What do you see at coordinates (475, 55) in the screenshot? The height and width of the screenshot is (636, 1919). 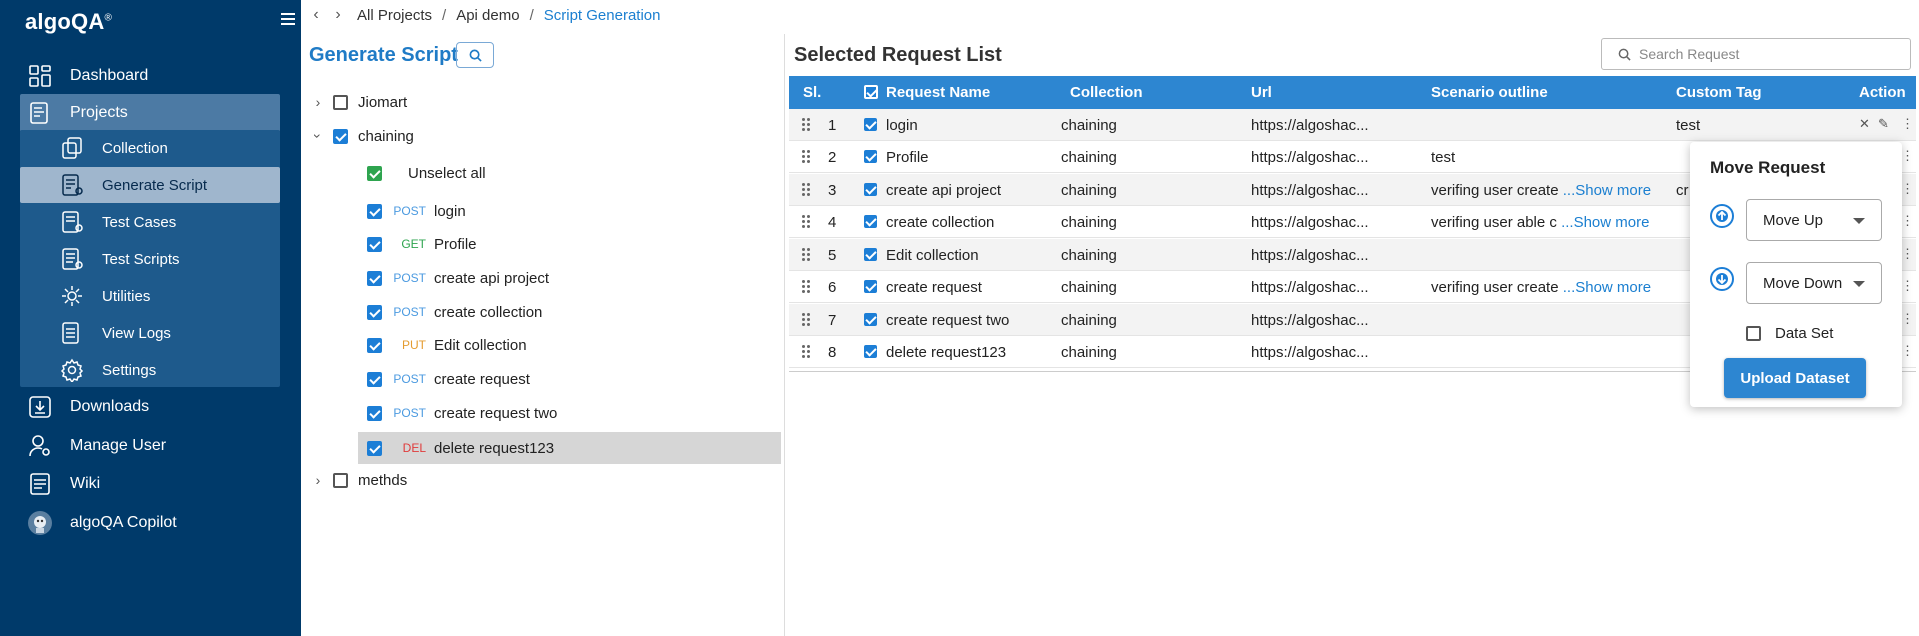 I see `tree-search-button` at bounding box center [475, 55].